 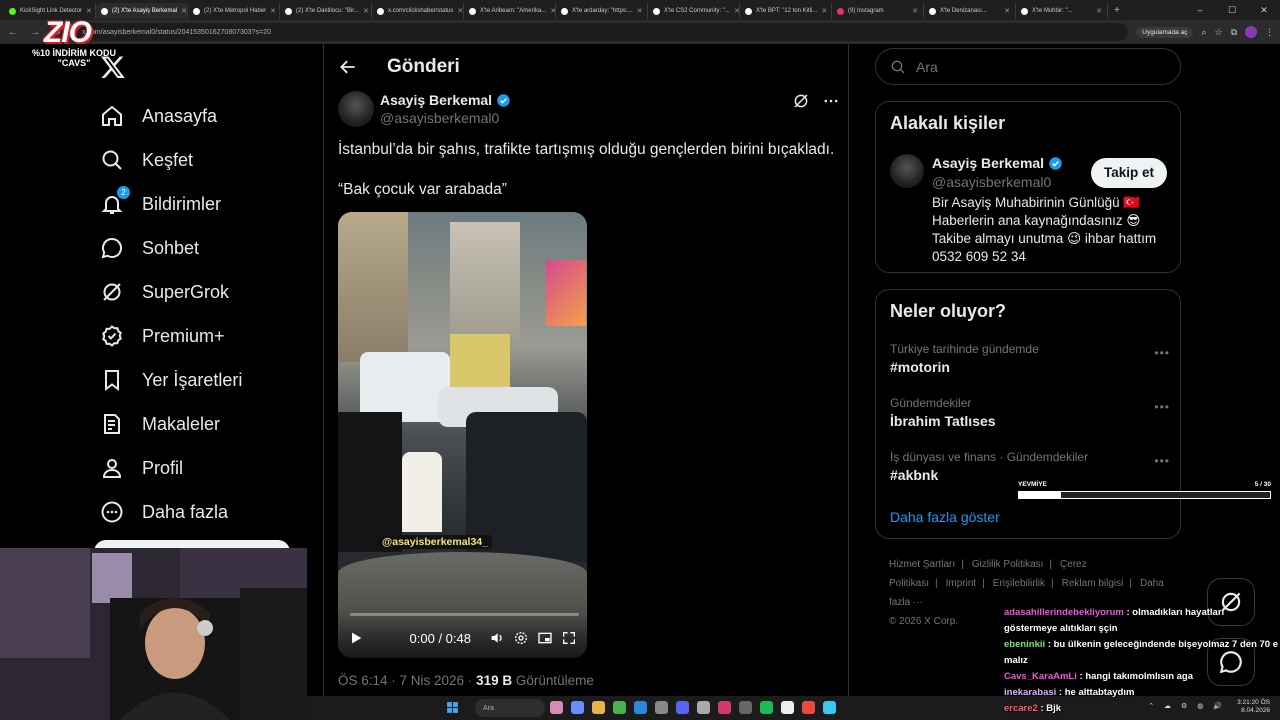 I want to click on browser-tab: X'te Aribeam: "Amerika... ✕, so click(x=510, y=11).